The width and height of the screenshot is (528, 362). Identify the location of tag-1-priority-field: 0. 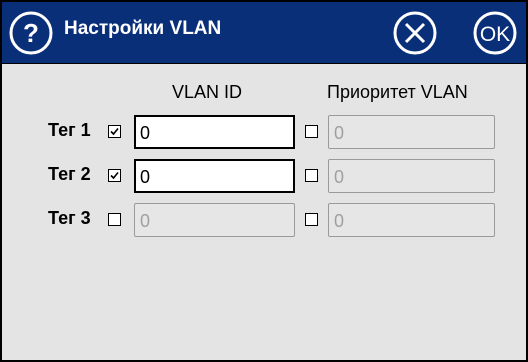
(411, 132).